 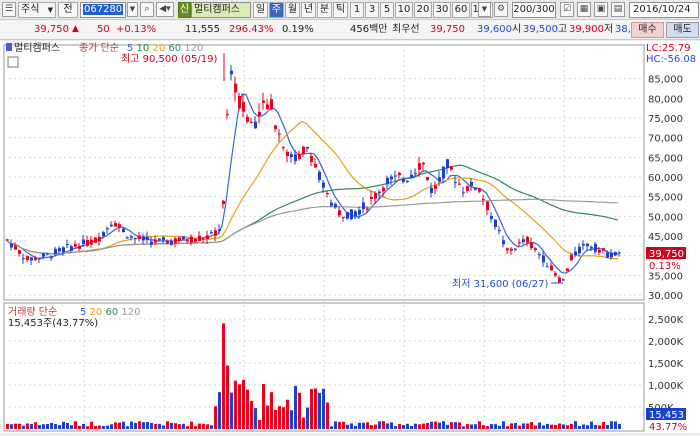 What do you see at coordinates (340, 10) in the screenshot?
I see `tab-5: 틱` at bounding box center [340, 10].